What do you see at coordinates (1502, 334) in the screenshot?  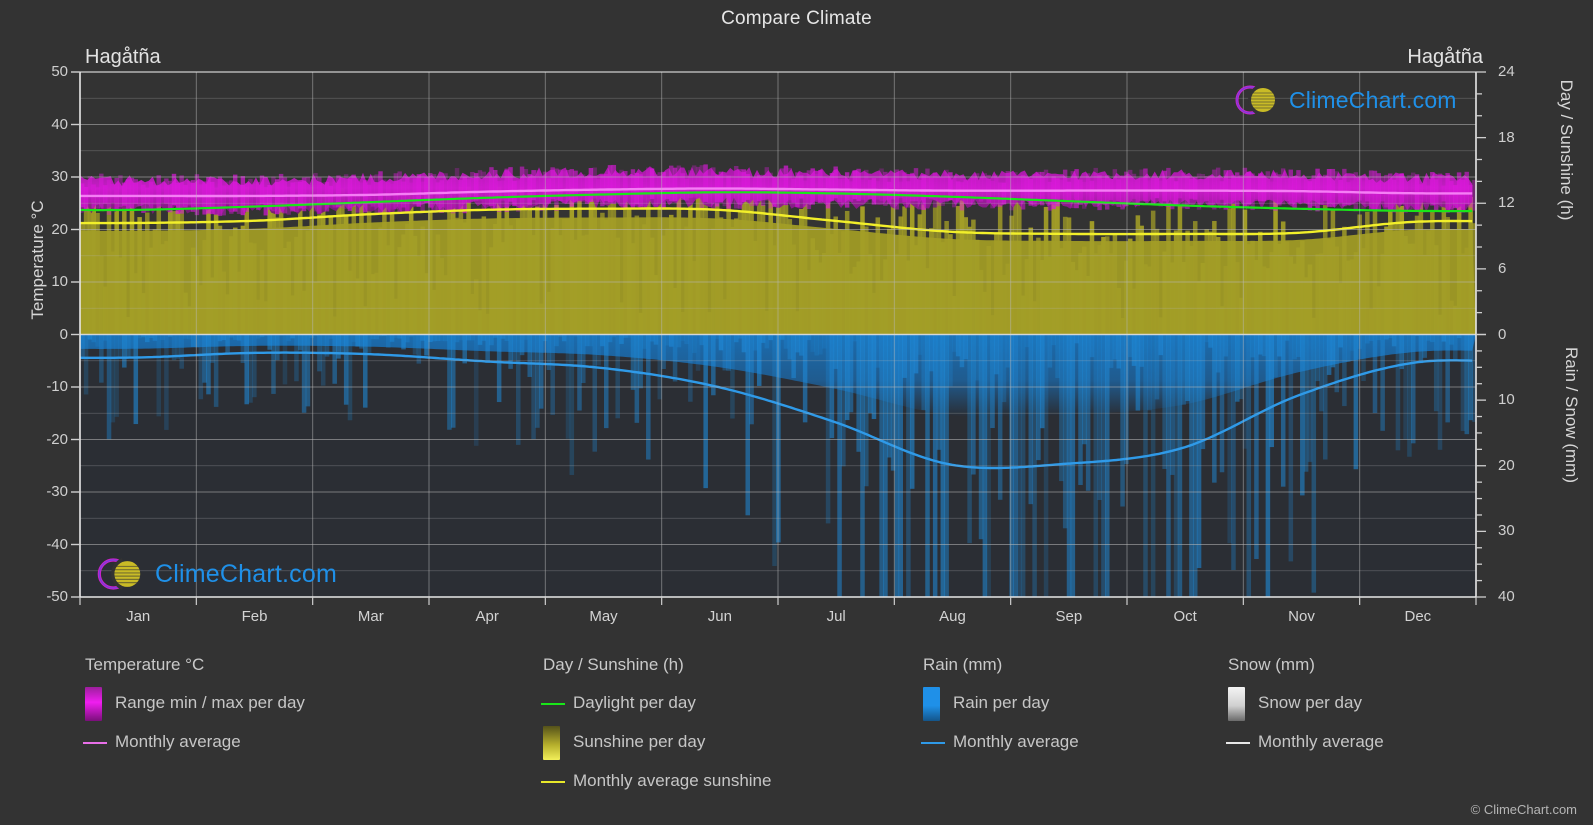 I see `y-tick-day-sunshine: 0` at bounding box center [1502, 334].